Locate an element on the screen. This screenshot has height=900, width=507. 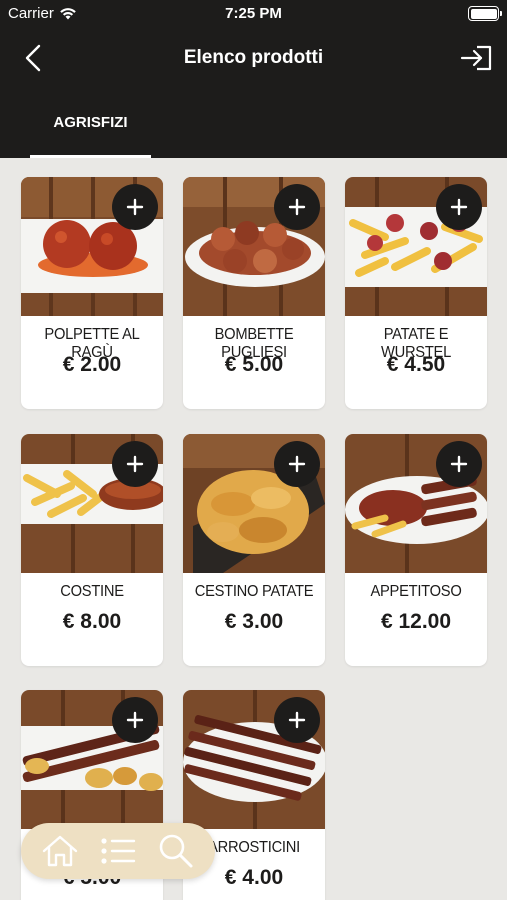
category-tabs: AGRISFIZI is located at coordinates (253, 123).